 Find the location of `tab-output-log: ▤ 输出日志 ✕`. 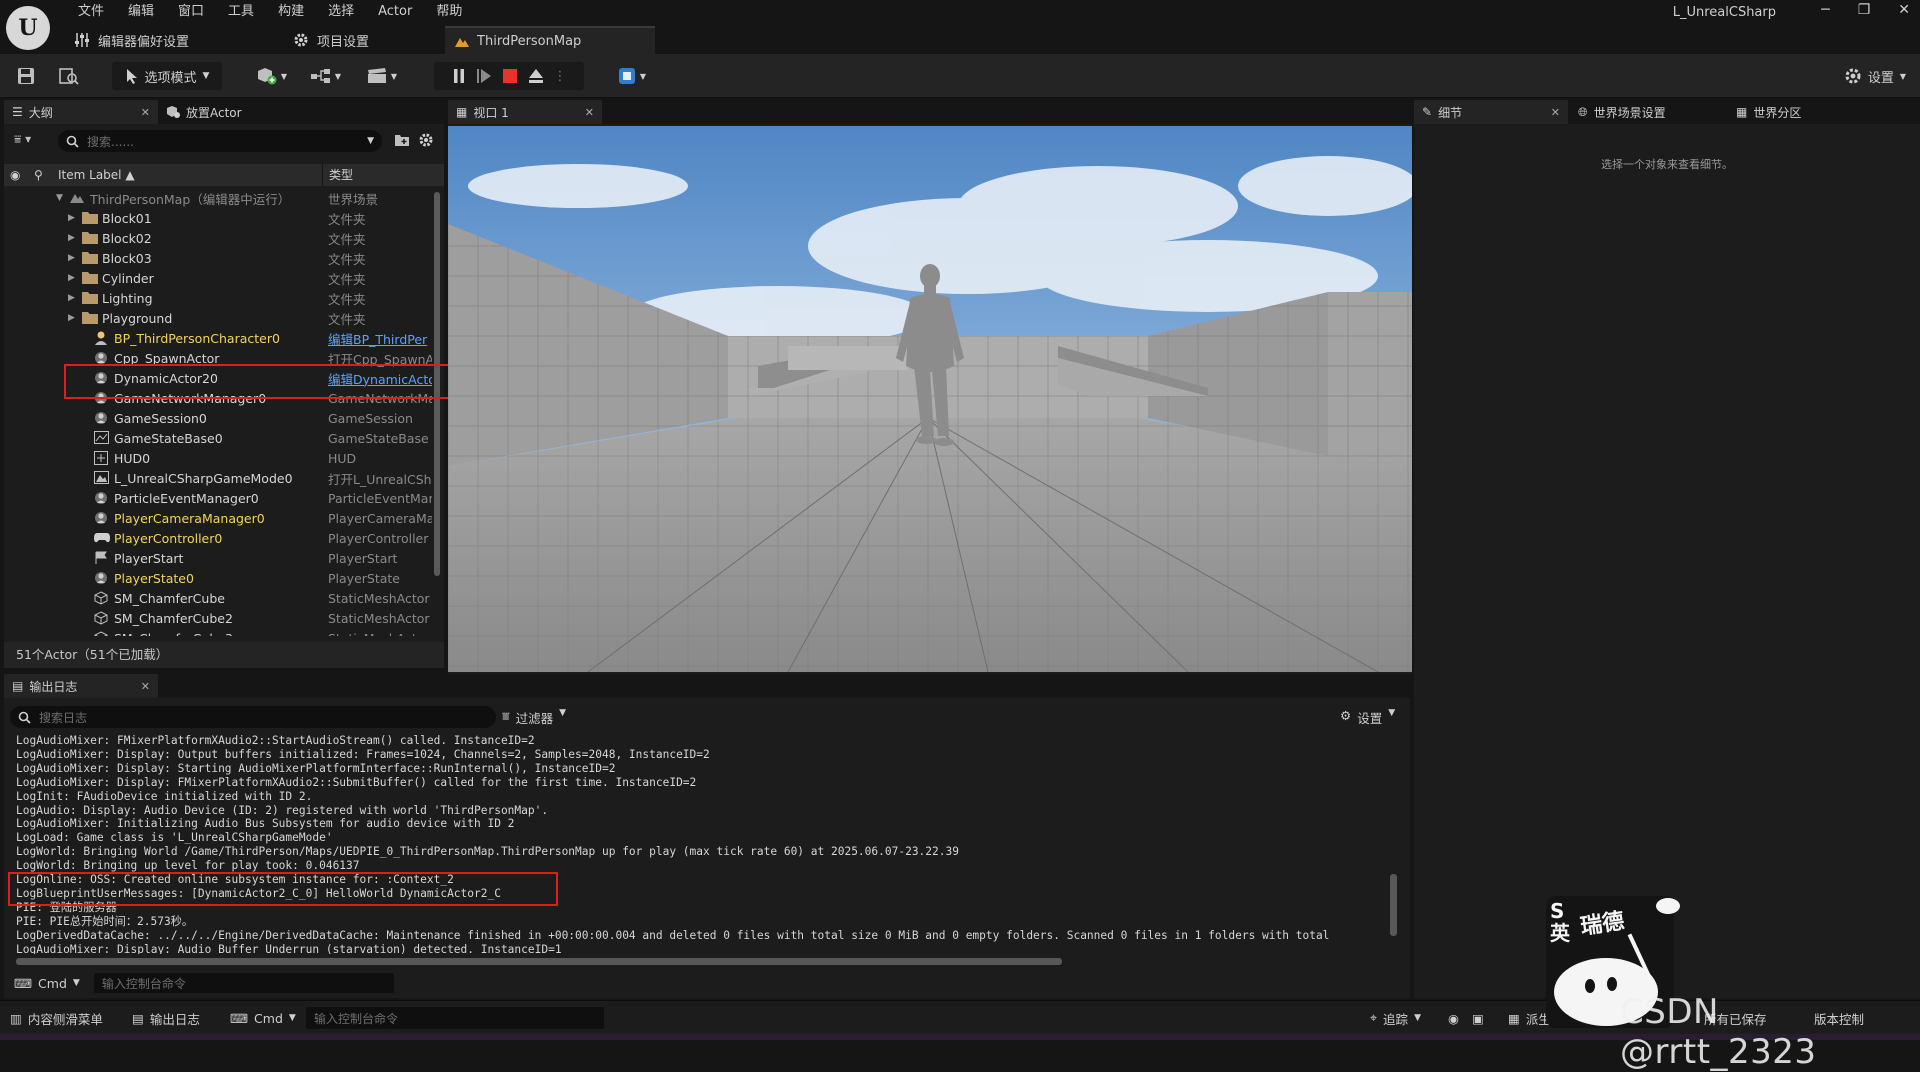

tab-output-log: ▤ 输出日志 ✕ is located at coordinates (81, 686).